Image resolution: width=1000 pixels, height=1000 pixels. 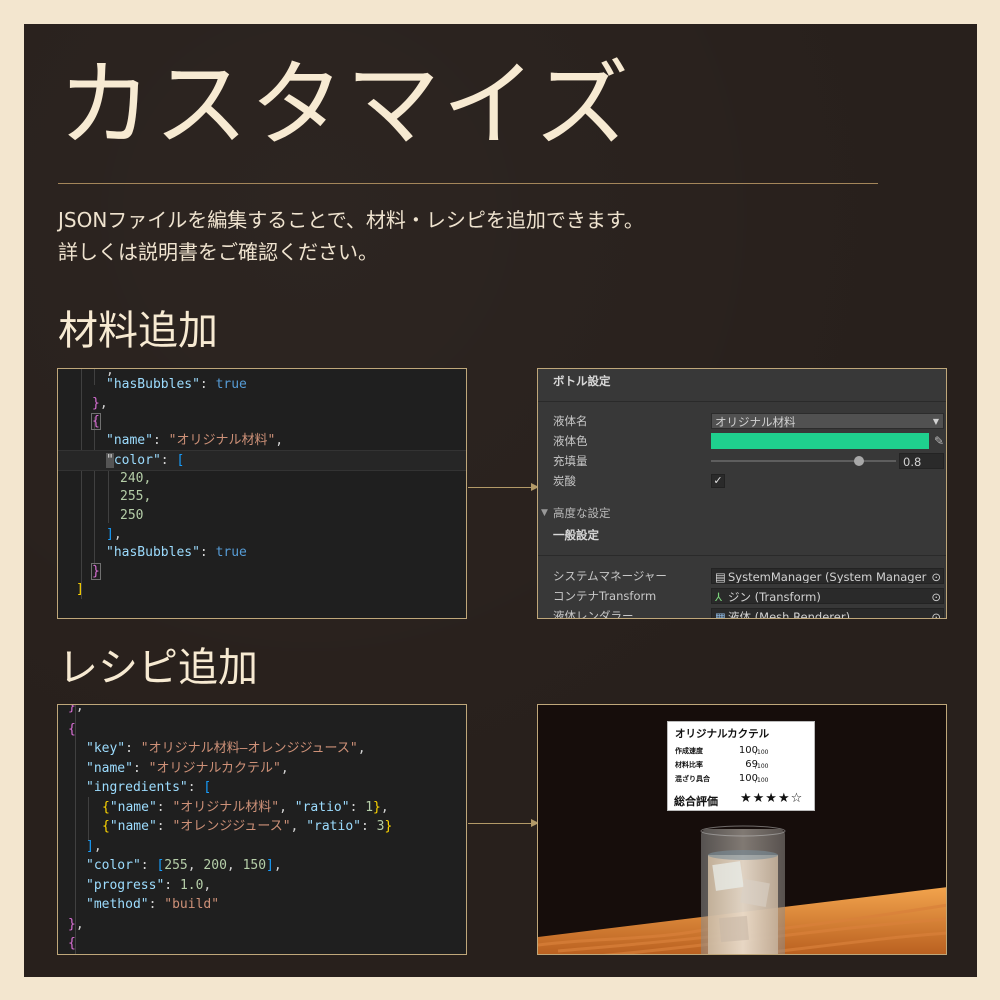 What do you see at coordinates (570, 441) in the screenshot?
I see `liquid-color-label: 液体色` at bounding box center [570, 441].